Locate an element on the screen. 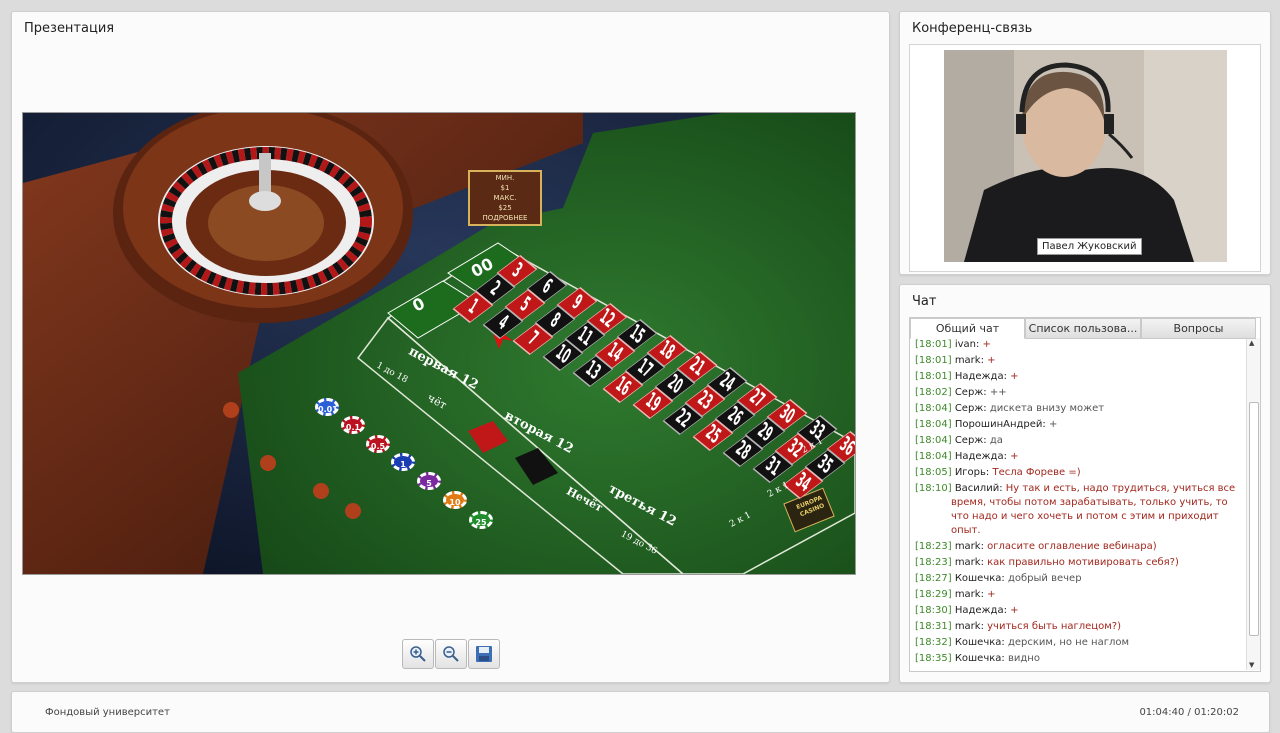 The height and width of the screenshot is (733, 1280). chip-0-5: 0.5 is located at coordinates (378, 444).